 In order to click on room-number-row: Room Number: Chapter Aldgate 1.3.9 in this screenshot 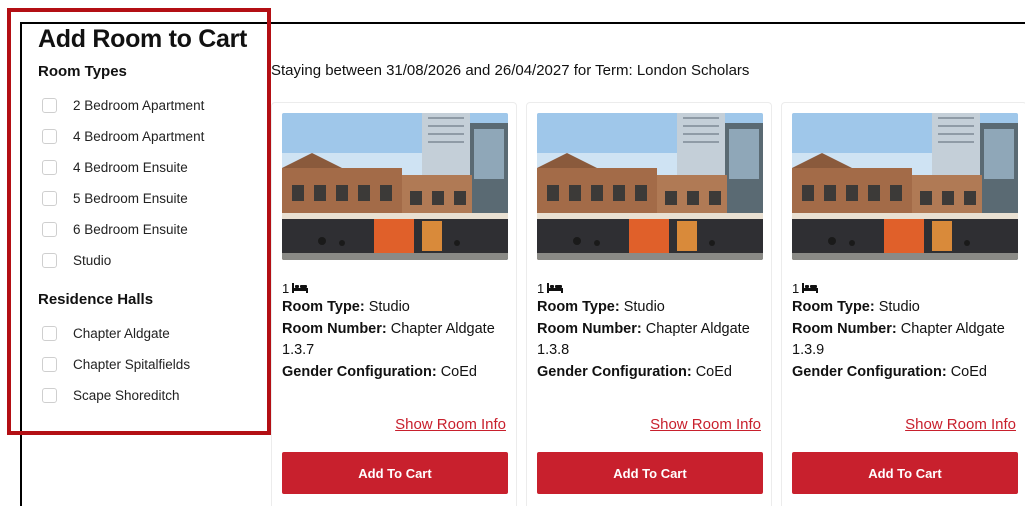, I will do `click(904, 340)`.